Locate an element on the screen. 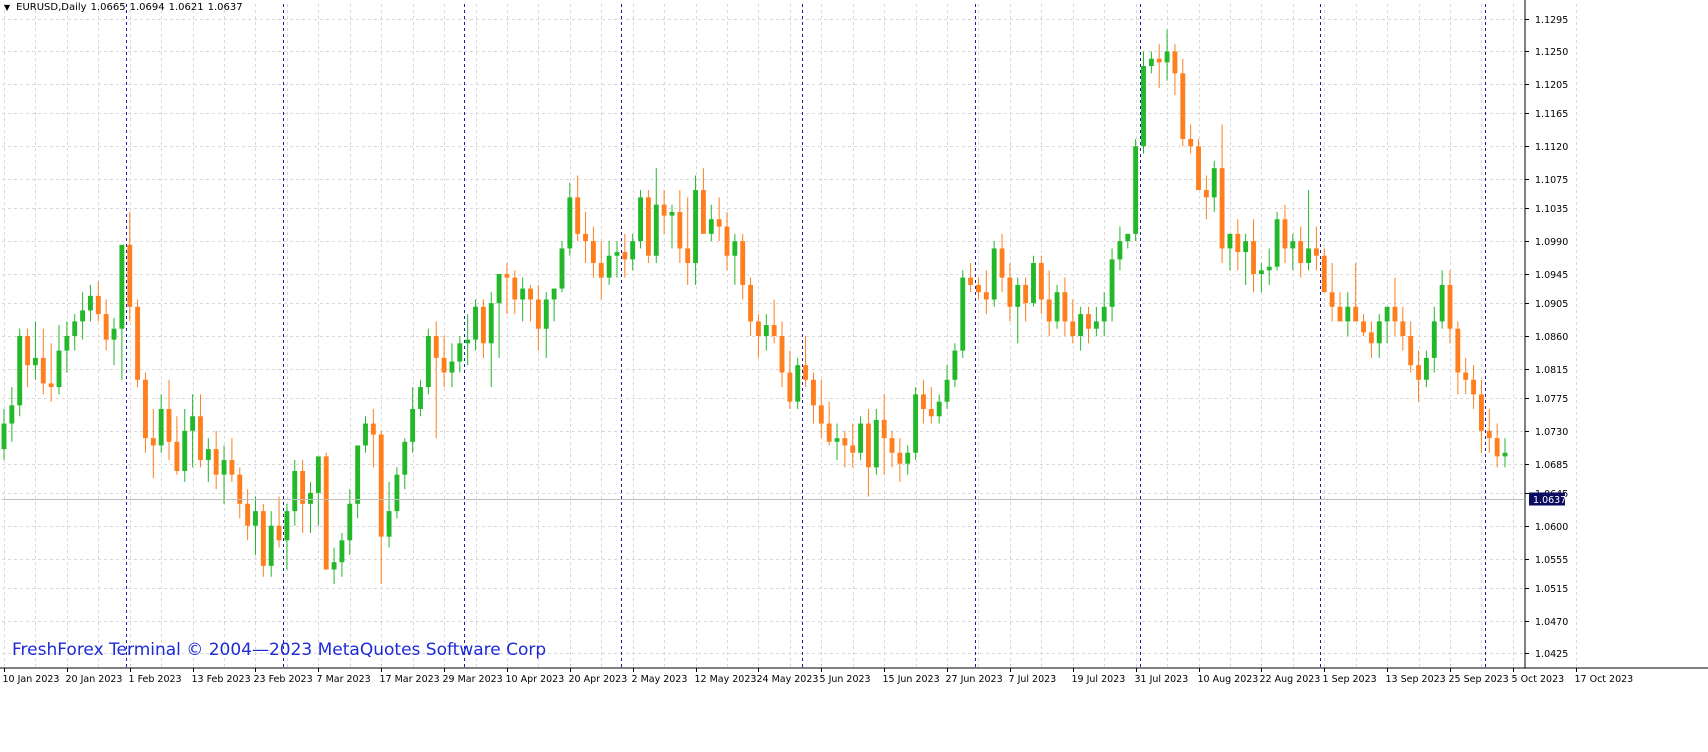 Image resolution: width=1708 pixels, height=752 pixels. y-tick-label: 1.0860 is located at coordinates (1551, 337).